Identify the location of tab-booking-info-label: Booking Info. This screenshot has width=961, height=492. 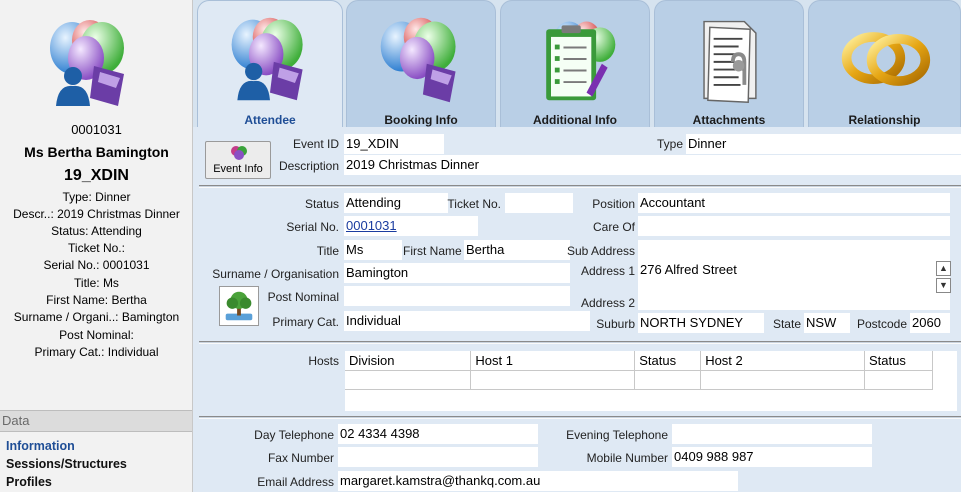
(421, 120).